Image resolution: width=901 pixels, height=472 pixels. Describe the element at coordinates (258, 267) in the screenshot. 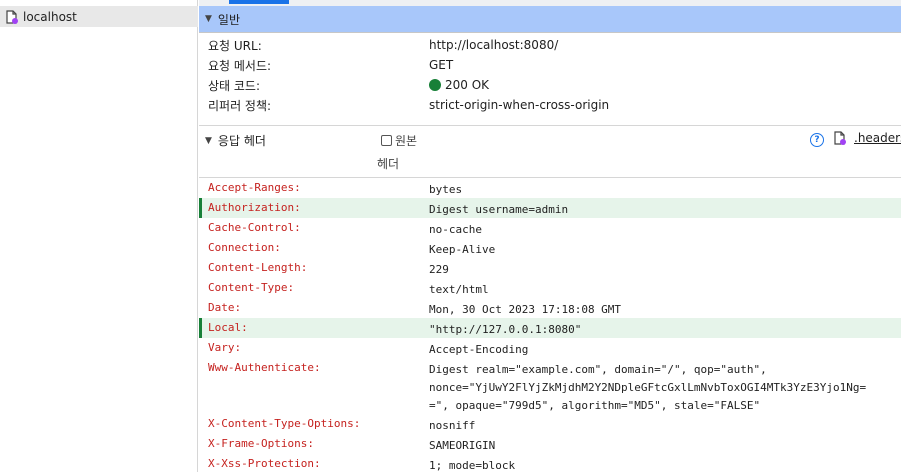

I see `header-name: Content-Length:` at that location.